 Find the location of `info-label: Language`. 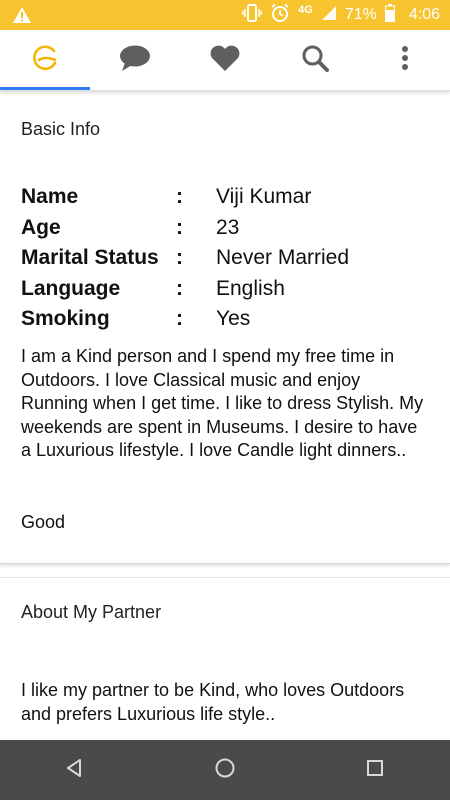

info-label: Language is located at coordinates (71, 288).